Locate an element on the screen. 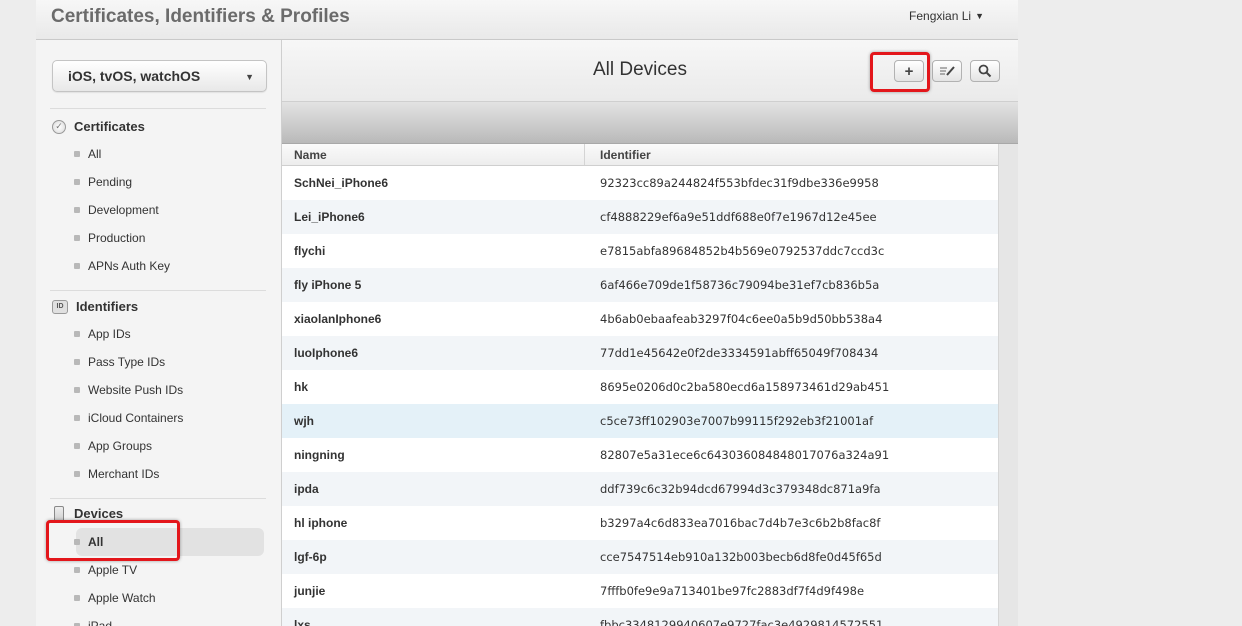  sidebar-item-label: All is located at coordinates (96, 542).